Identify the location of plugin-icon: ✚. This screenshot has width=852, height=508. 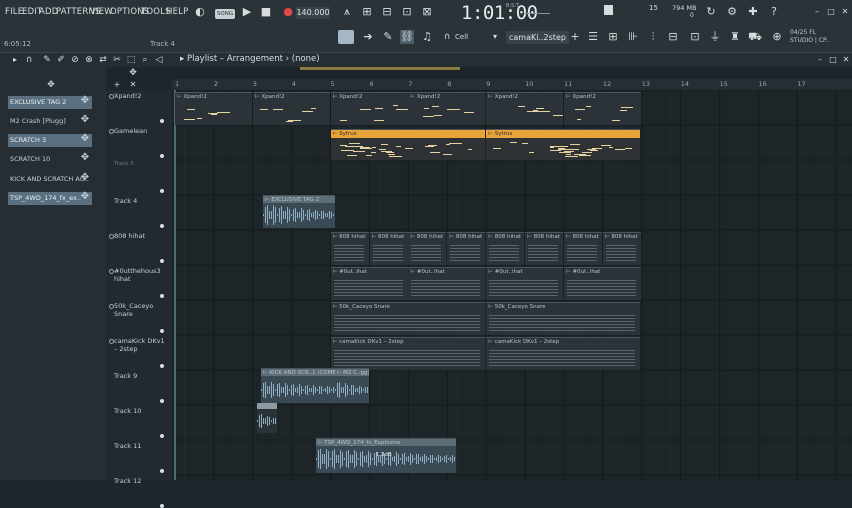
(753, 12).